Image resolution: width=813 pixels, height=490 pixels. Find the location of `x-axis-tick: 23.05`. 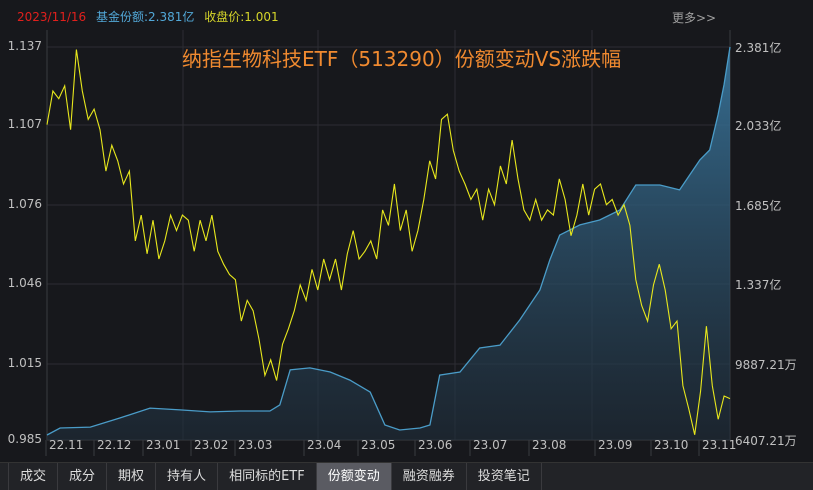

x-axis-tick: 23.05 is located at coordinates (378, 445).